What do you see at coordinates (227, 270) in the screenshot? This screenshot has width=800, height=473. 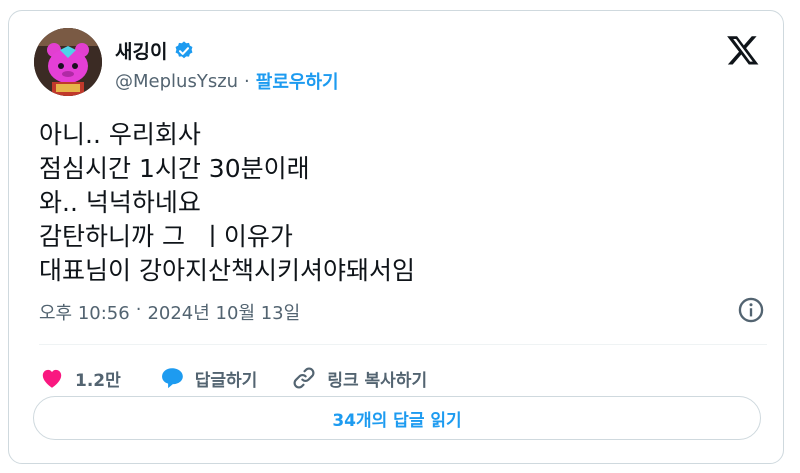 I see `tweet-line: 대표님이 강아지산책시키셔야돼서임` at bounding box center [227, 270].